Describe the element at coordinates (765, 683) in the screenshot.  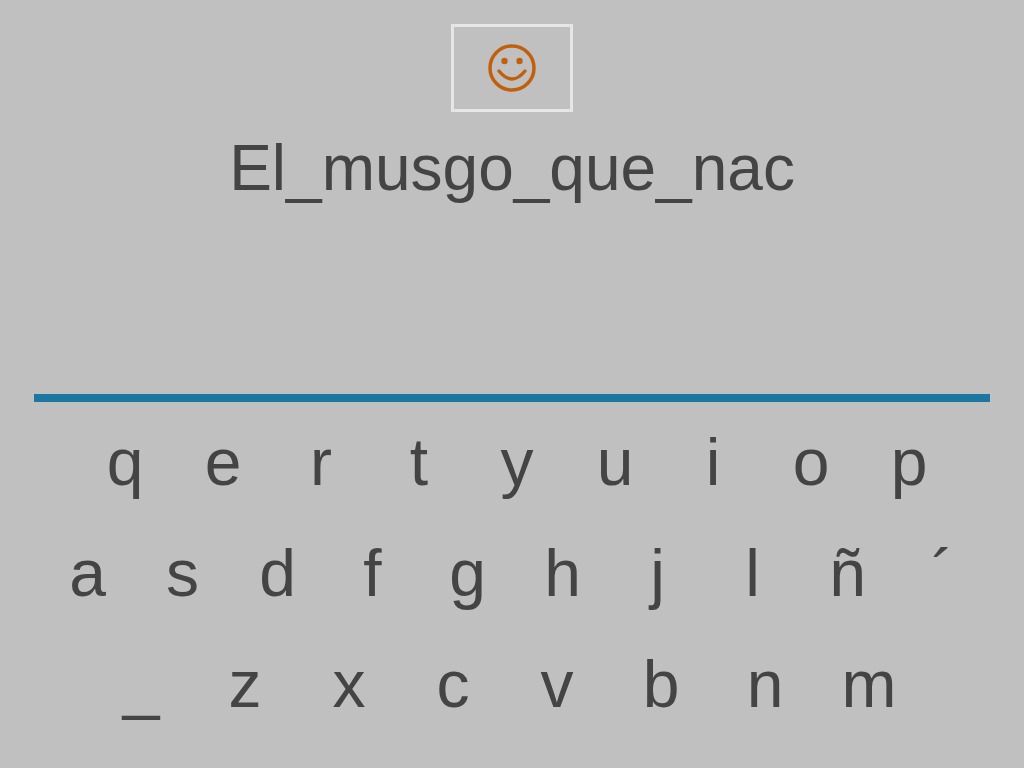
I see `letter-key: n` at that location.